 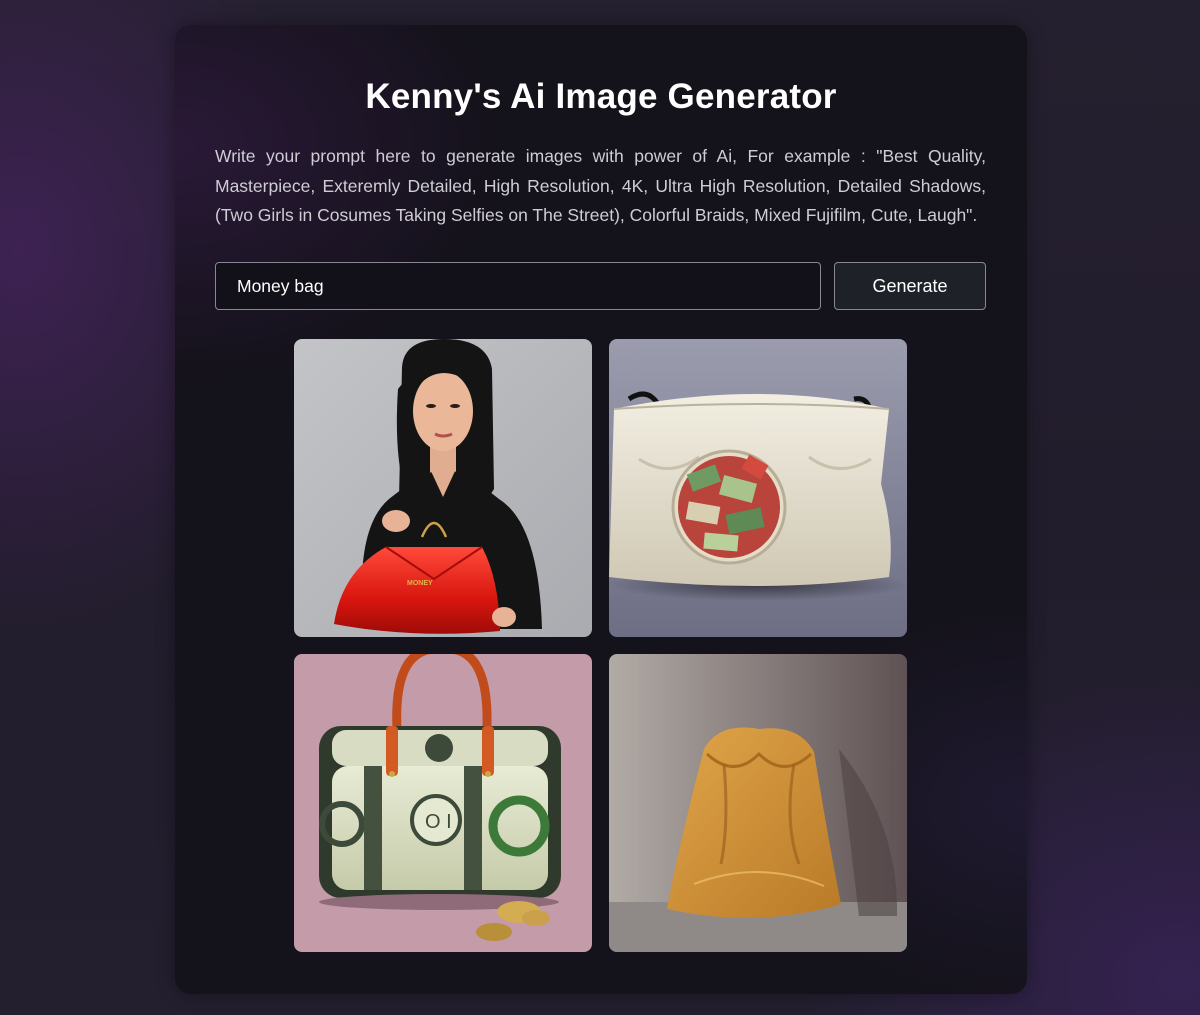 I want to click on result-image-cream-bag, so click(x=758, y=488).